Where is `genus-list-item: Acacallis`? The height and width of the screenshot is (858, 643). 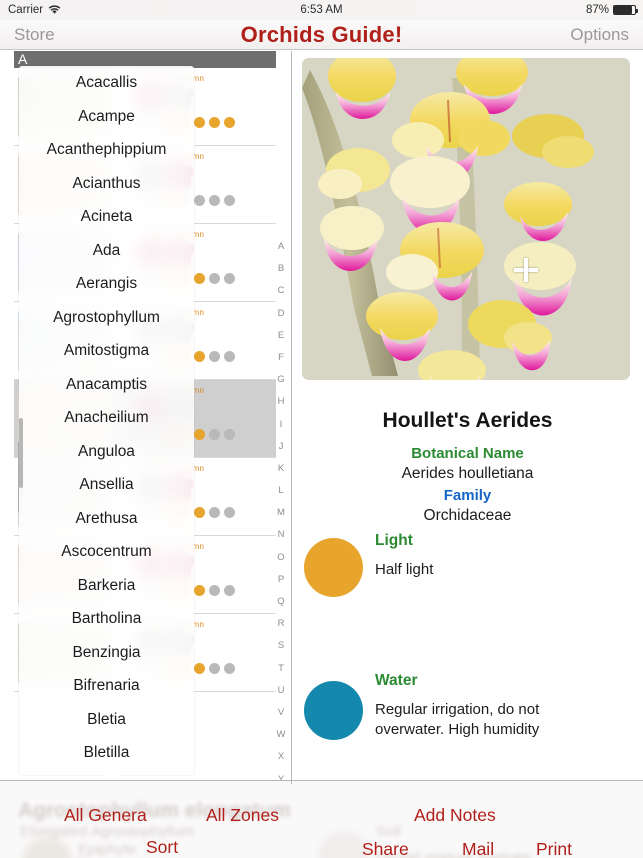
genus-list-item: Acacallis is located at coordinates (106, 83).